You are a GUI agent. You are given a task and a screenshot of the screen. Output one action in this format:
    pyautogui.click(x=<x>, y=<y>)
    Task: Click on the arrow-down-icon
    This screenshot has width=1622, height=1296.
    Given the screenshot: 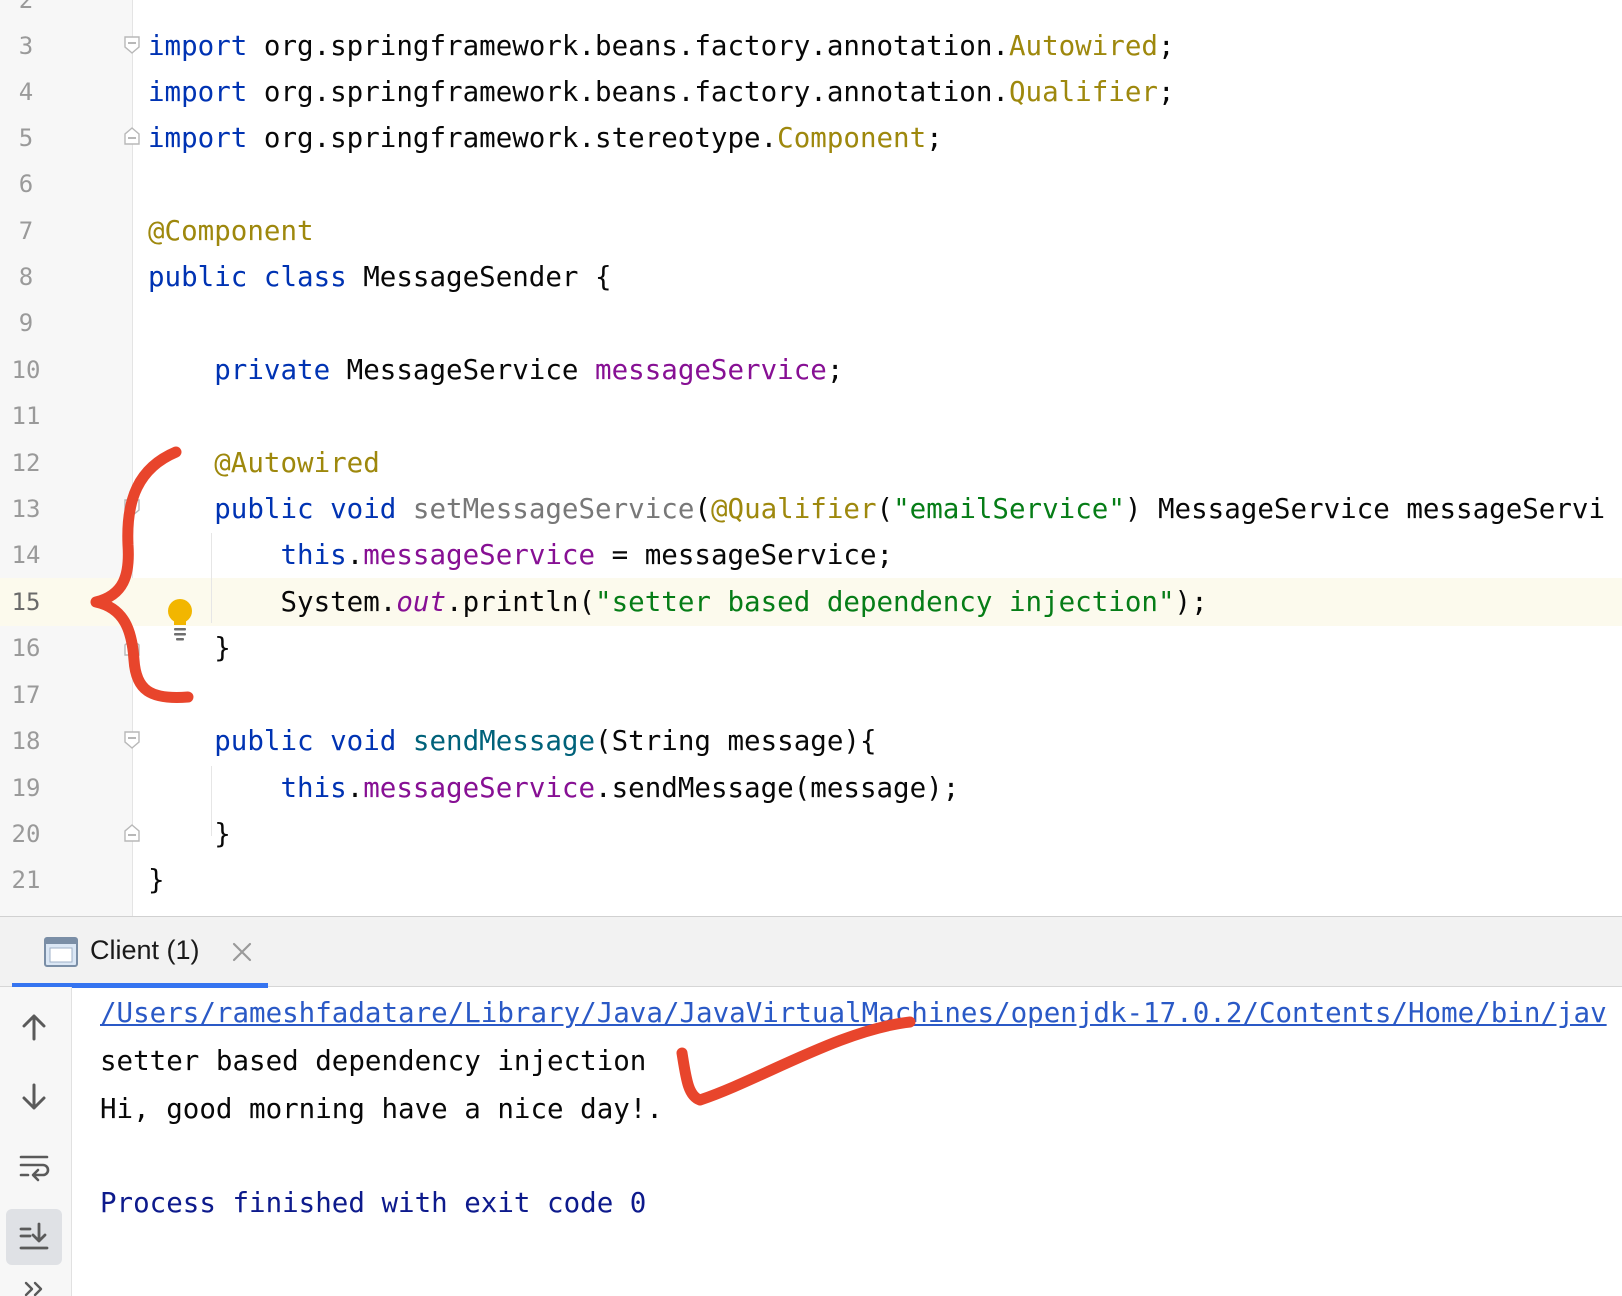 What is the action you would take?
    pyautogui.click(x=34, y=1096)
    